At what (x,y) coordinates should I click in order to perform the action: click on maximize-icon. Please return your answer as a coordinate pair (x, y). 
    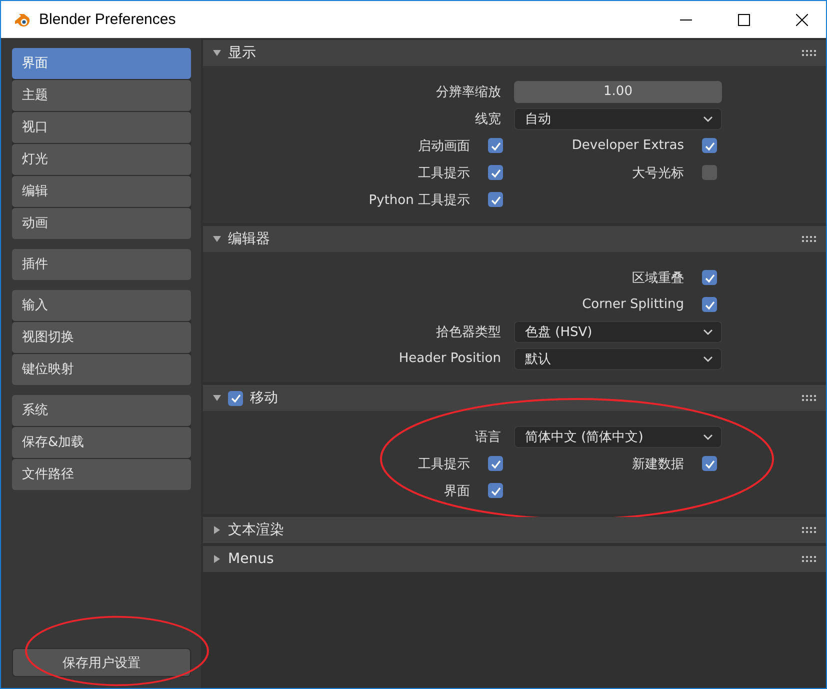
    Looking at the image, I should click on (744, 20).